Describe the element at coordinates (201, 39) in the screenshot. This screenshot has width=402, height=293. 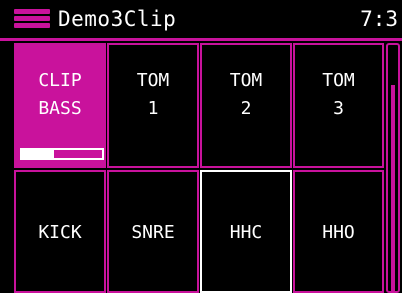
I see `header-divider` at that location.